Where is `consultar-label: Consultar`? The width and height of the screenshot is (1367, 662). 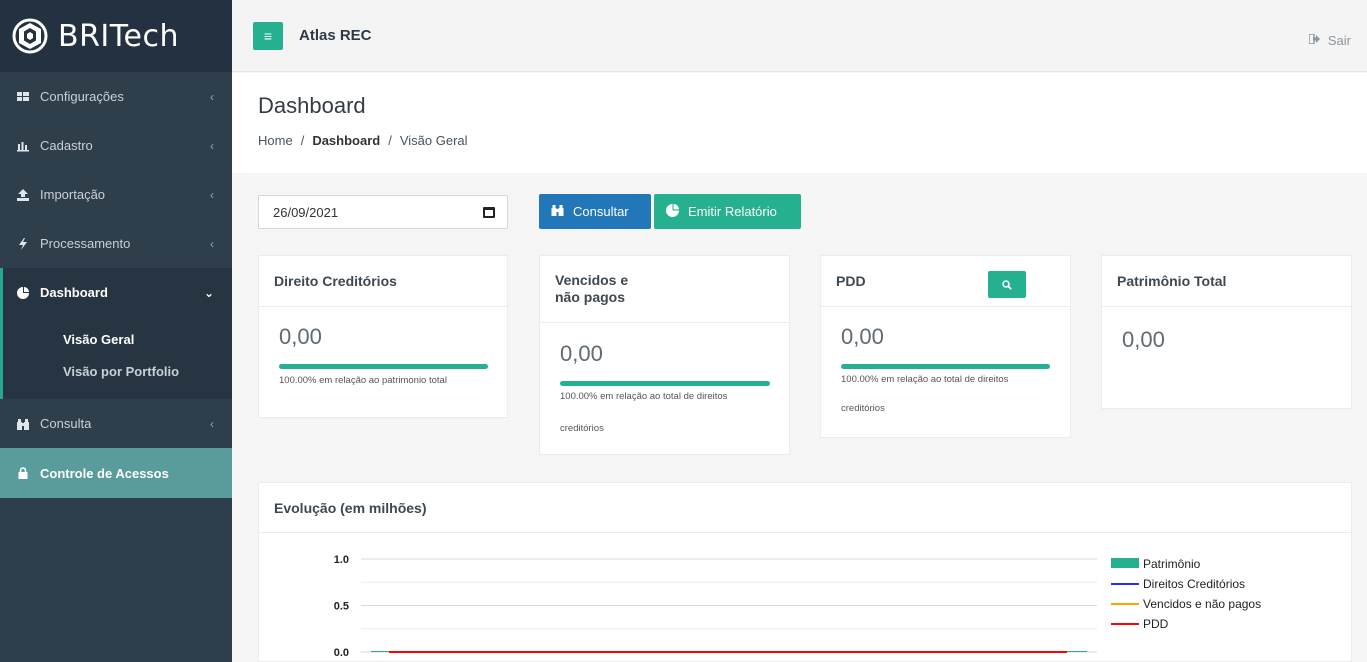 consultar-label: Consultar is located at coordinates (601, 211).